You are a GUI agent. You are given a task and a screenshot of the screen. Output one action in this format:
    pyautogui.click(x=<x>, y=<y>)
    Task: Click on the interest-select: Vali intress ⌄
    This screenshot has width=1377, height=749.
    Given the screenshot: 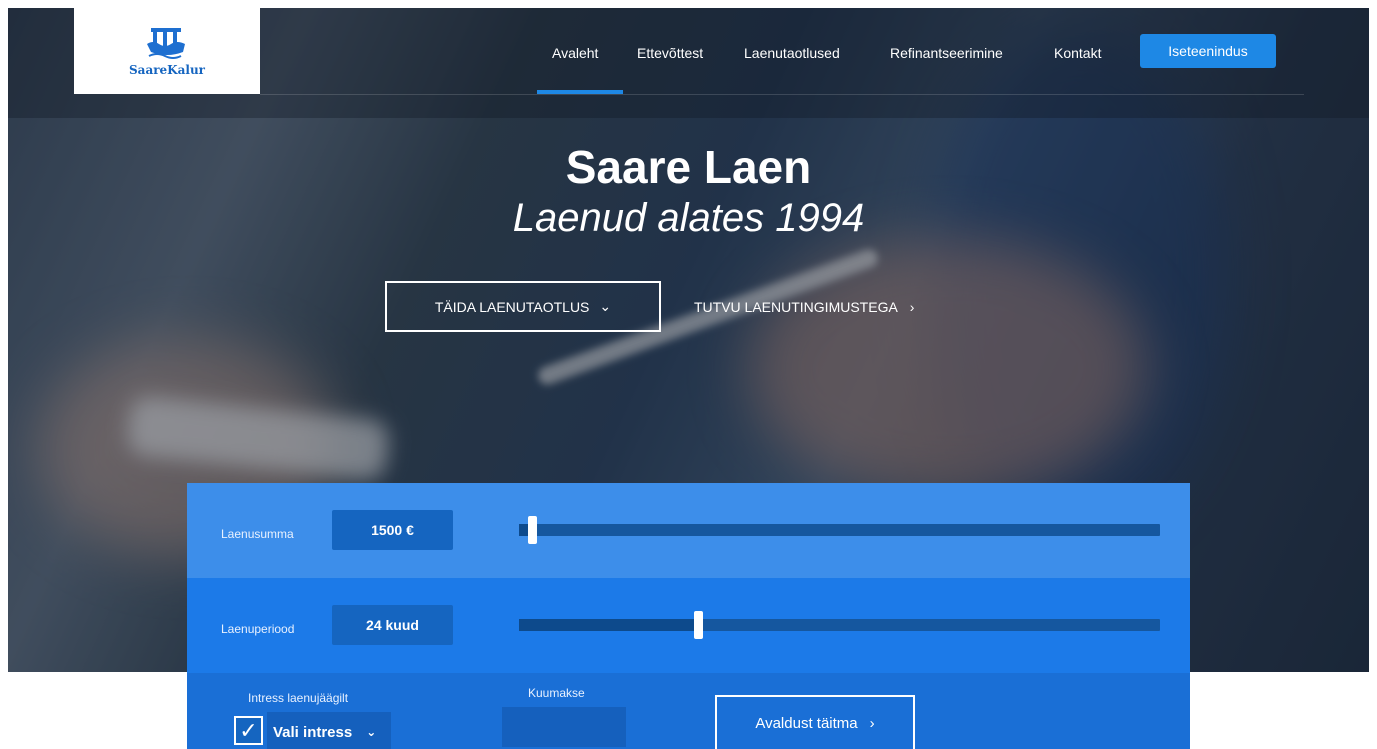 What is the action you would take?
    pyautogui.click(x=329, y=730)
    